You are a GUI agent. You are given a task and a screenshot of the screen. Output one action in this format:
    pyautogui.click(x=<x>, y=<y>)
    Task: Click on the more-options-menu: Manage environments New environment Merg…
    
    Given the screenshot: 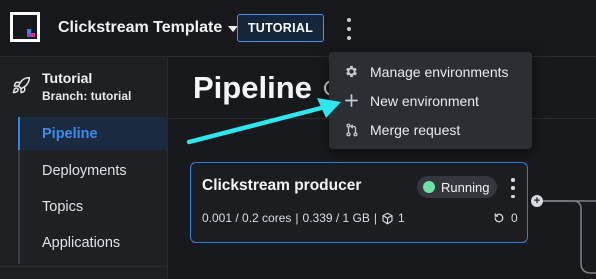 What is the action you would take?
    pyautogui.click(x=430, y=100)
    